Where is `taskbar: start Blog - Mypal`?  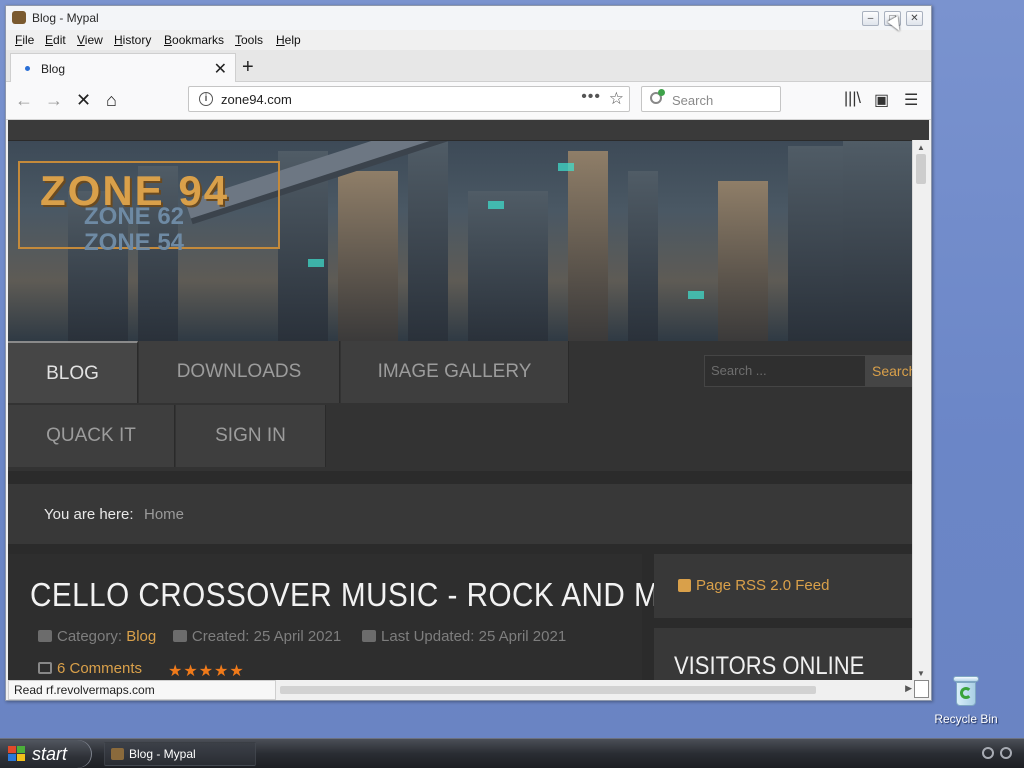
taskbar: start Blog - Mypal is located at coordinates (512, 753).